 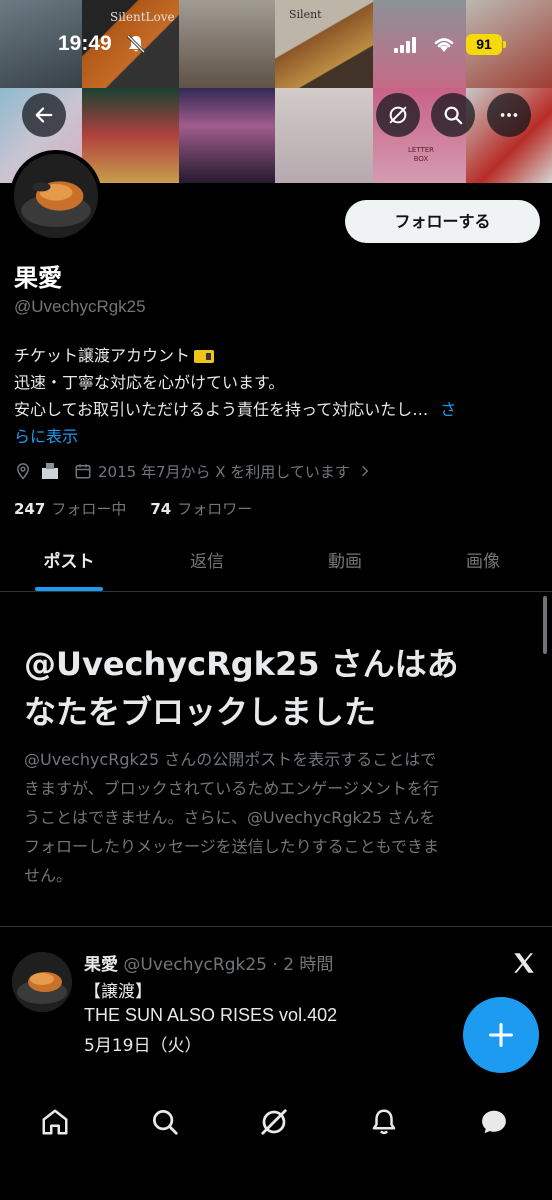 I want to click on profile-avatar, so click(x=56, y=196).